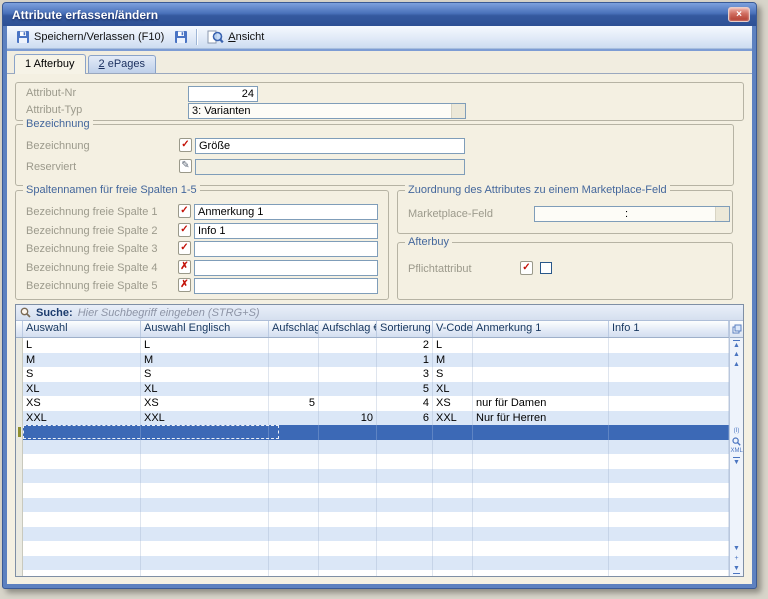 This screenshot has height=599, width=768. I want to click on table-row: LL2L, so click(372, 345).